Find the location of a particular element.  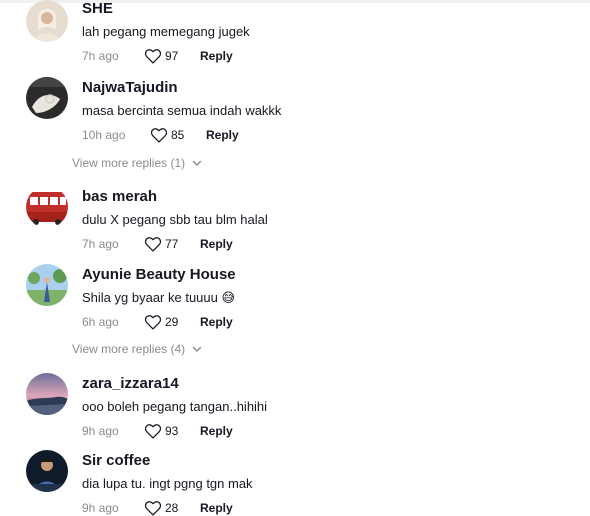

like-button: 85 is located at coordinates (176, 135).